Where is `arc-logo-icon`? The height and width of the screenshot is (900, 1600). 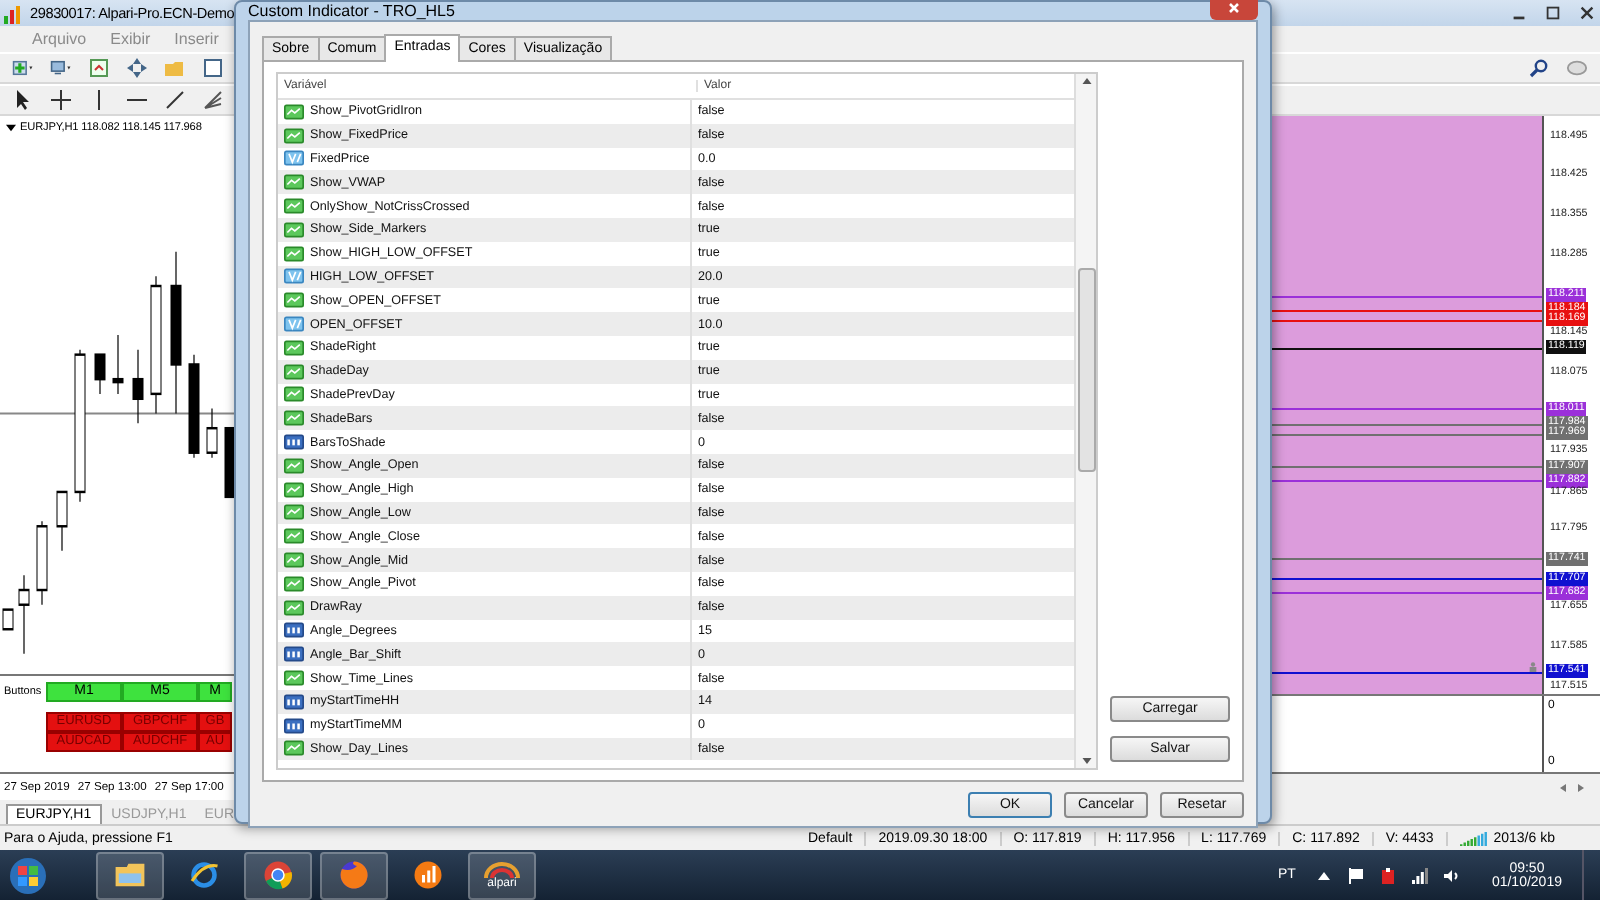 arc-logo-icon is located at coordinates (502, 869).